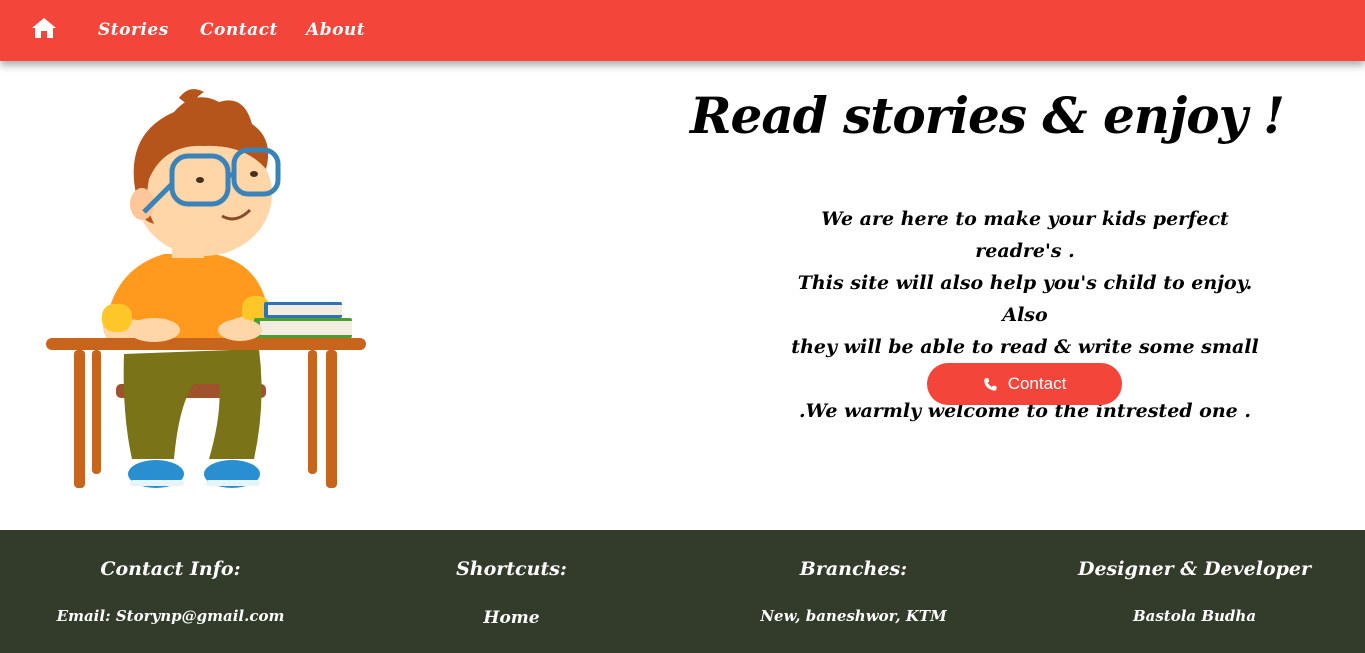  I want to click on footer-contact-title: Contact Info:, so click(170, 569).